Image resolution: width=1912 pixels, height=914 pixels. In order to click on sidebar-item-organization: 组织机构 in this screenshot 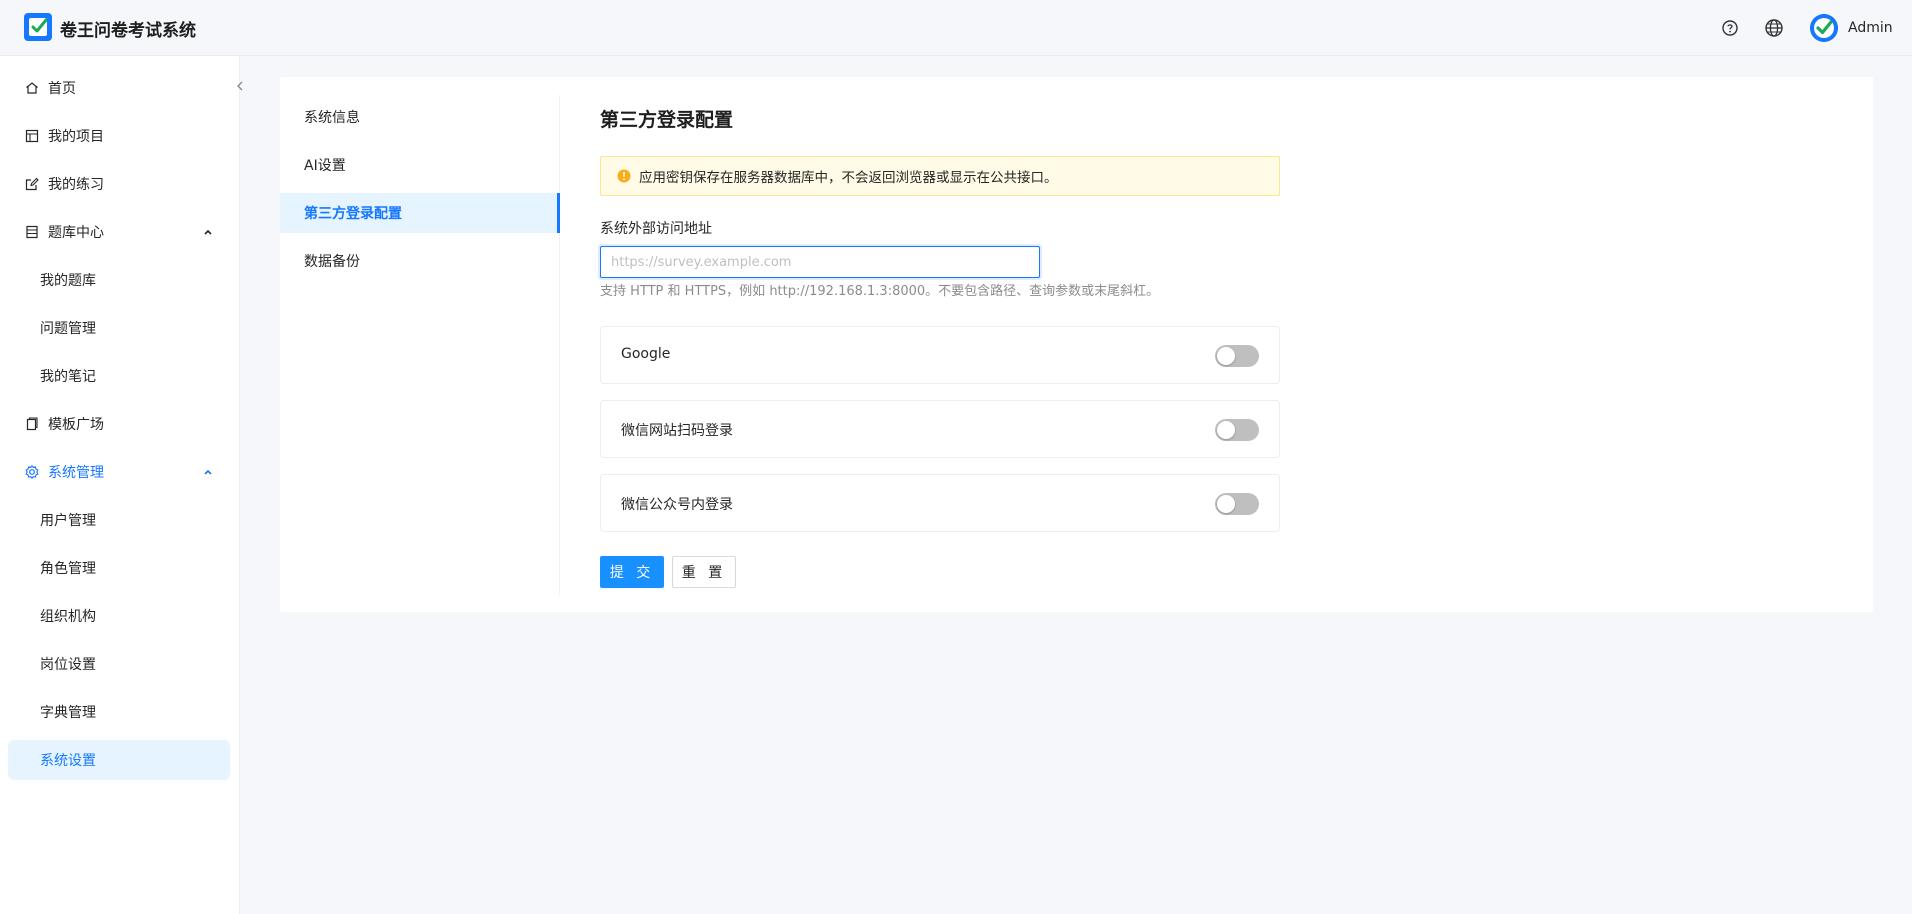, I will do `click(119, 616)`.